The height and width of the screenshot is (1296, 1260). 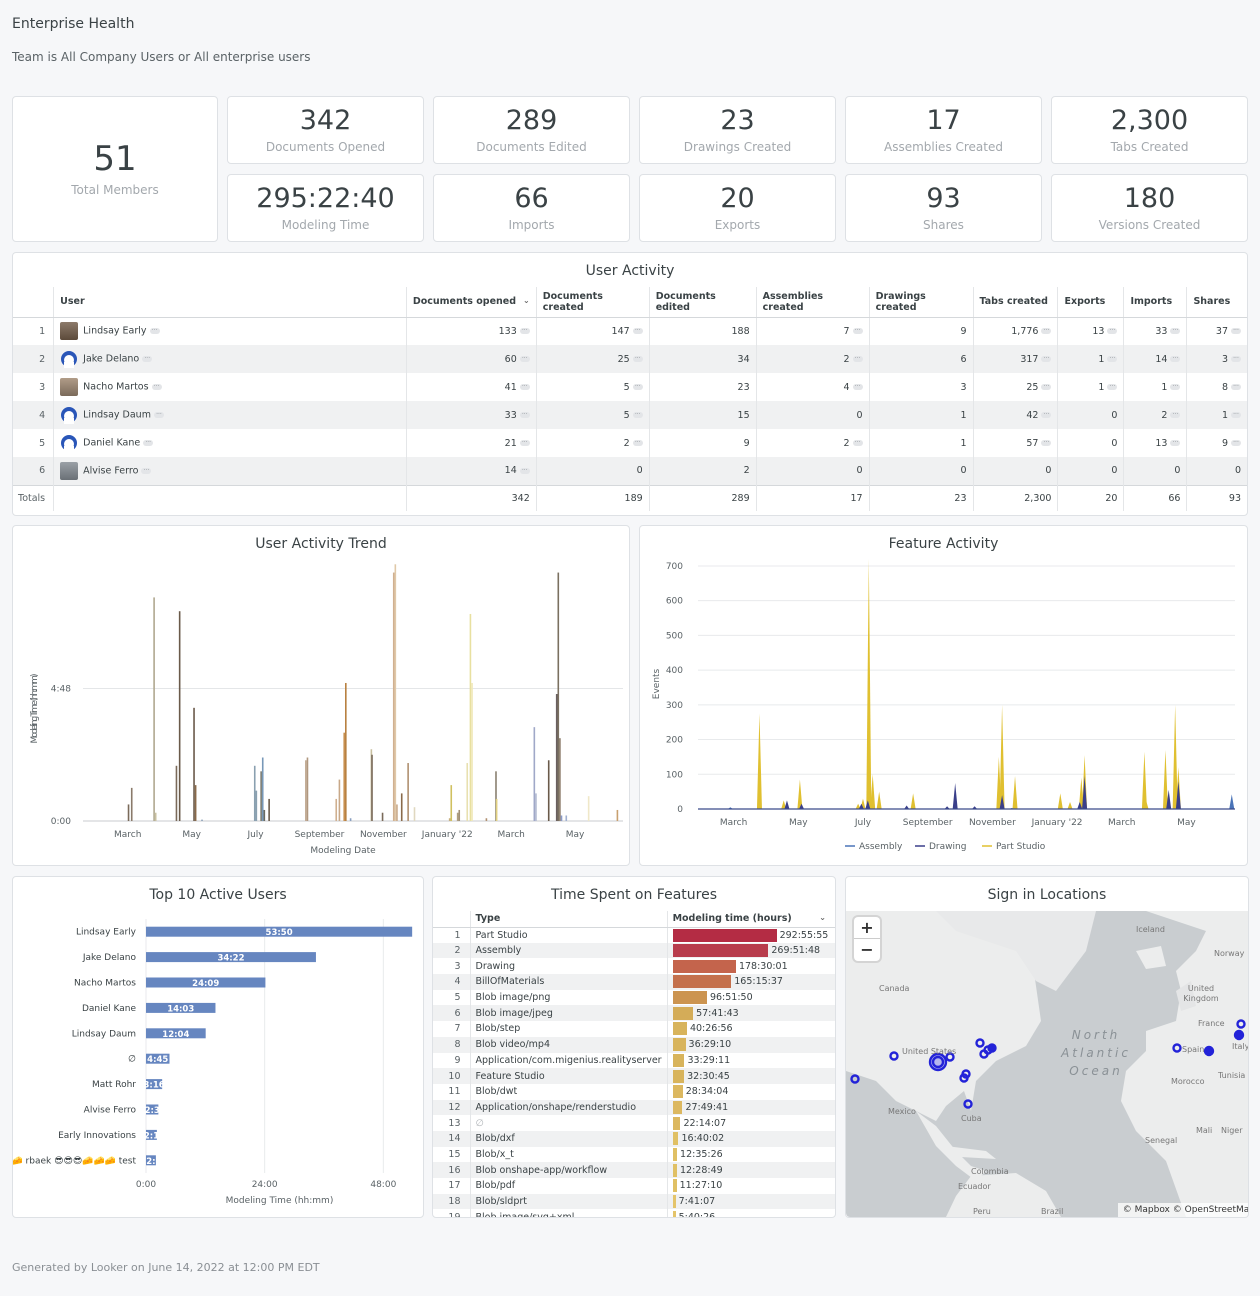 What do you see at coordinates (111, 359) in the screenshot?
I see `user-name: Jake Delano` at bounding box center [111, 359].